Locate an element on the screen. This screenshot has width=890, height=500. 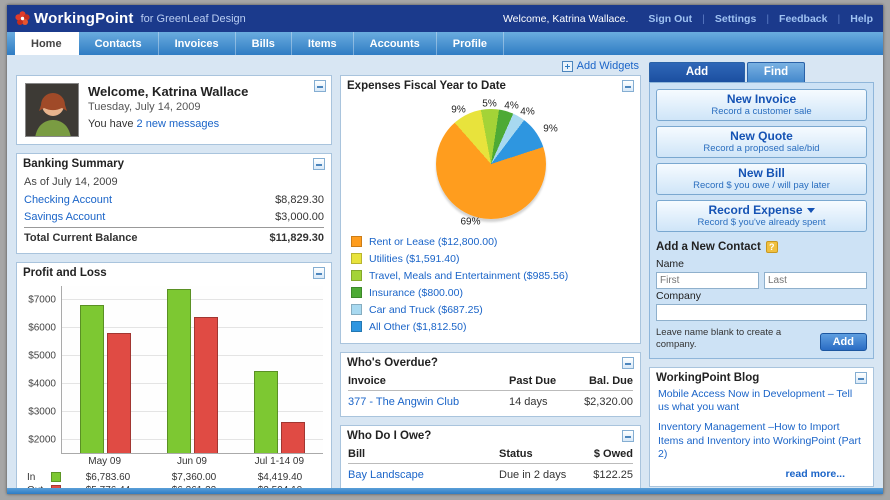
total-balance-label: Total Current Balance is located at coordinates (81, 238).